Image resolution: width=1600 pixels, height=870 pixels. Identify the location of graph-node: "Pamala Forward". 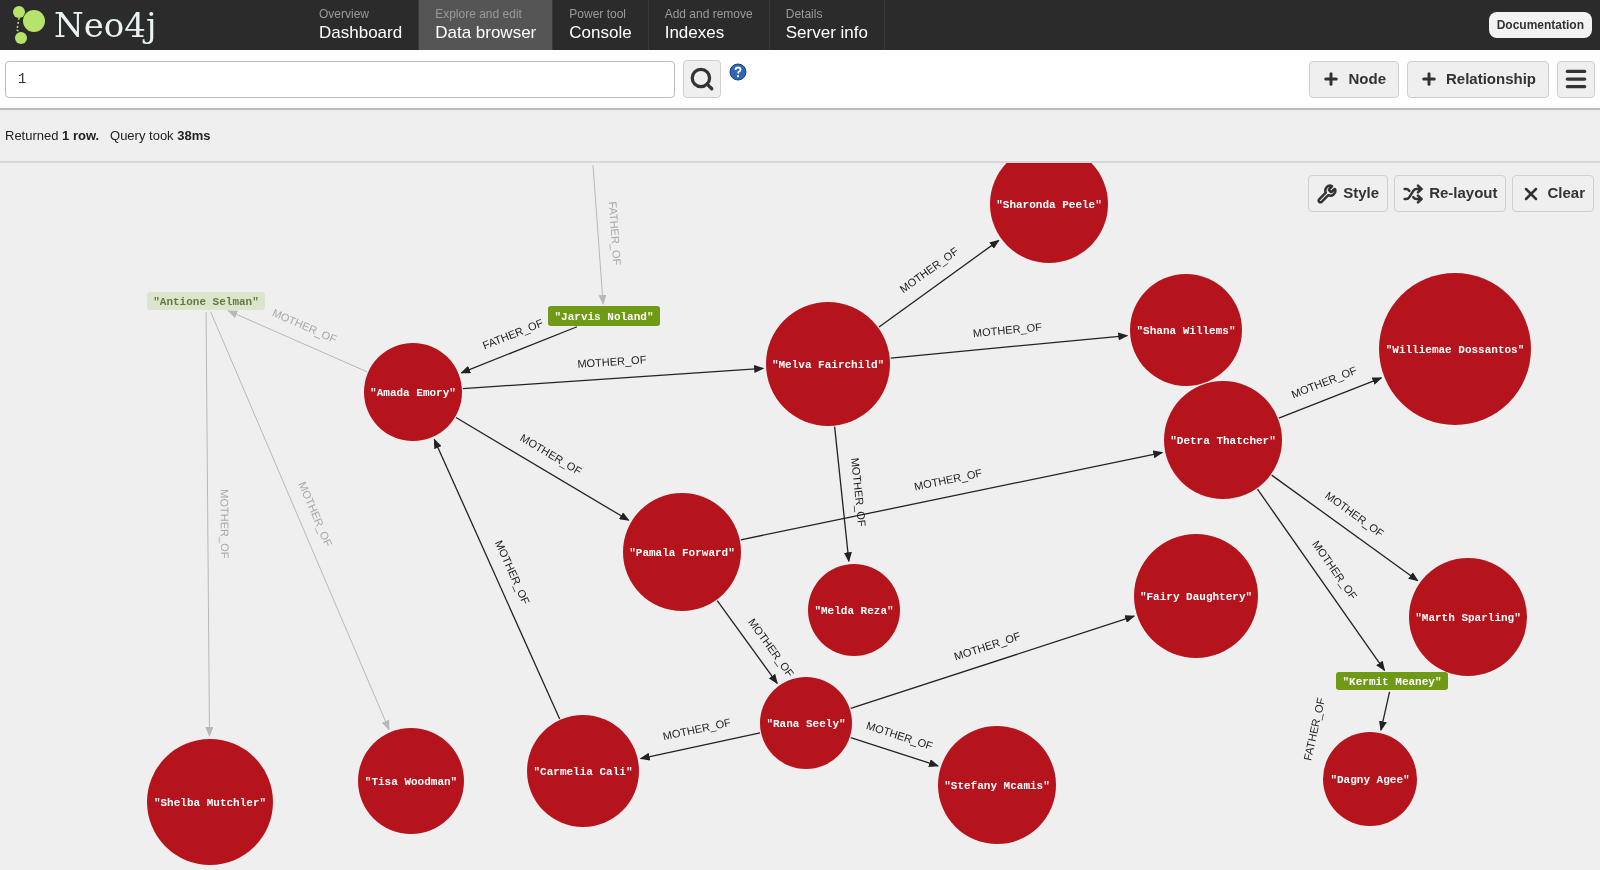
(682, 552).